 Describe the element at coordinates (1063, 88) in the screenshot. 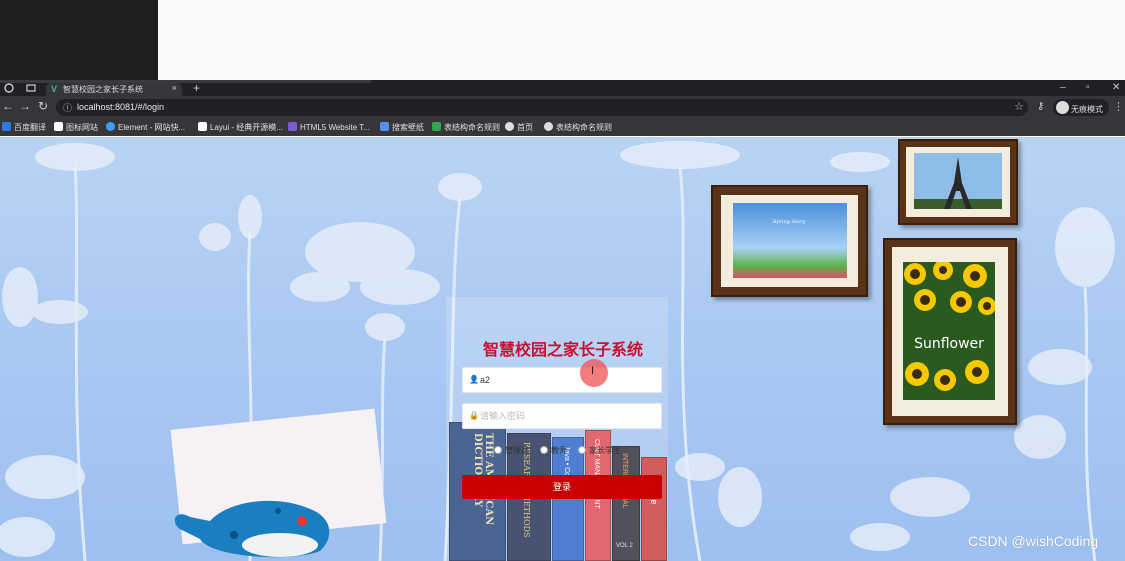

I see `minimize-icon: –` at that location.